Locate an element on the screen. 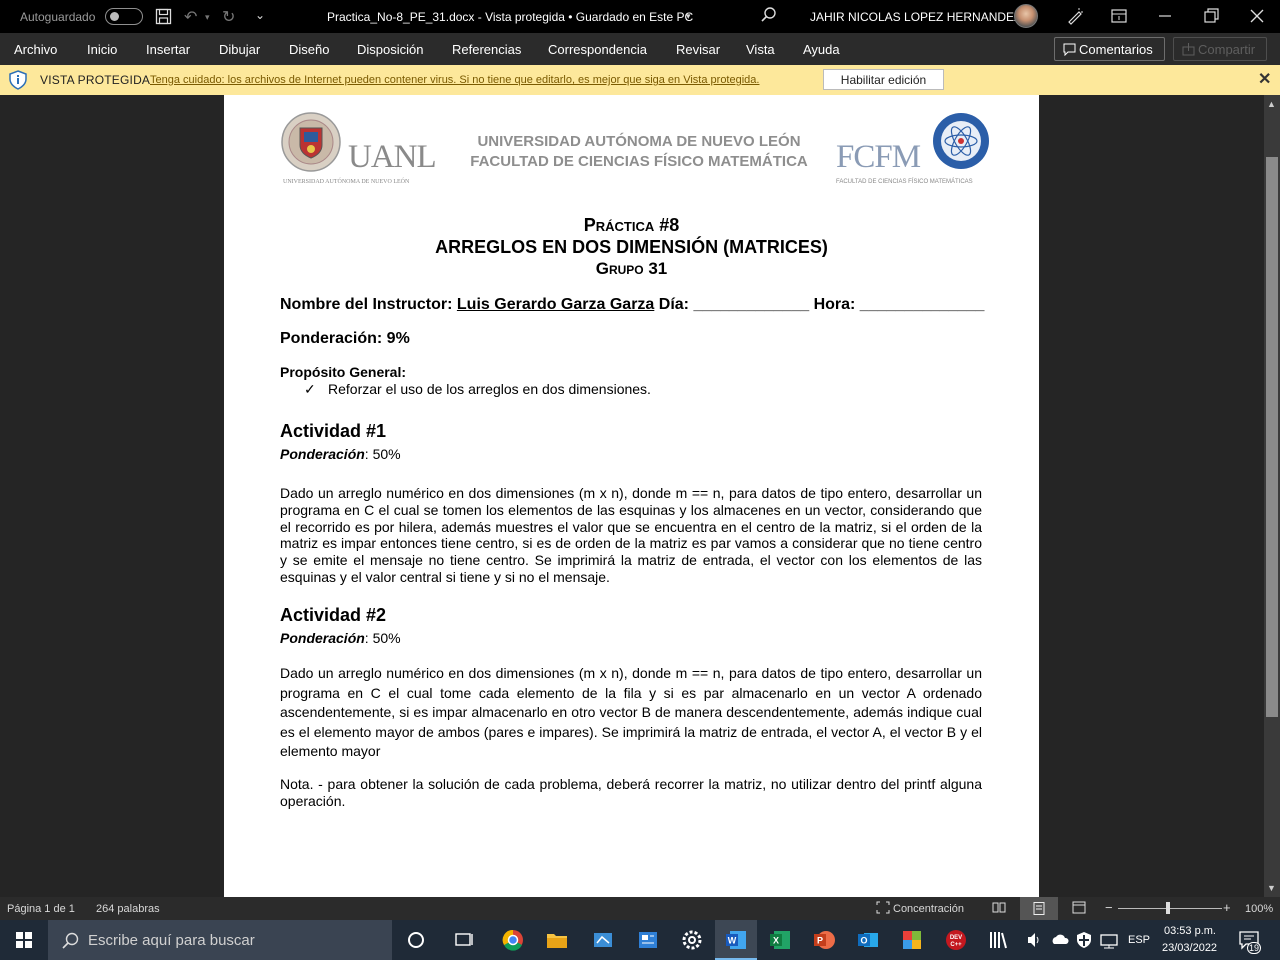  menu-inicio: Inicio is located at coordinates (102, 49).